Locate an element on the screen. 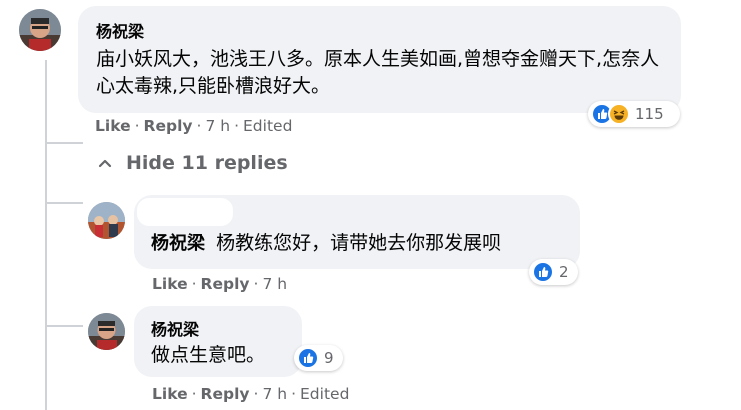 The width and height of the screenshot is (741, 410). reaction-summary: 115 is located at coordinates (634, 114).